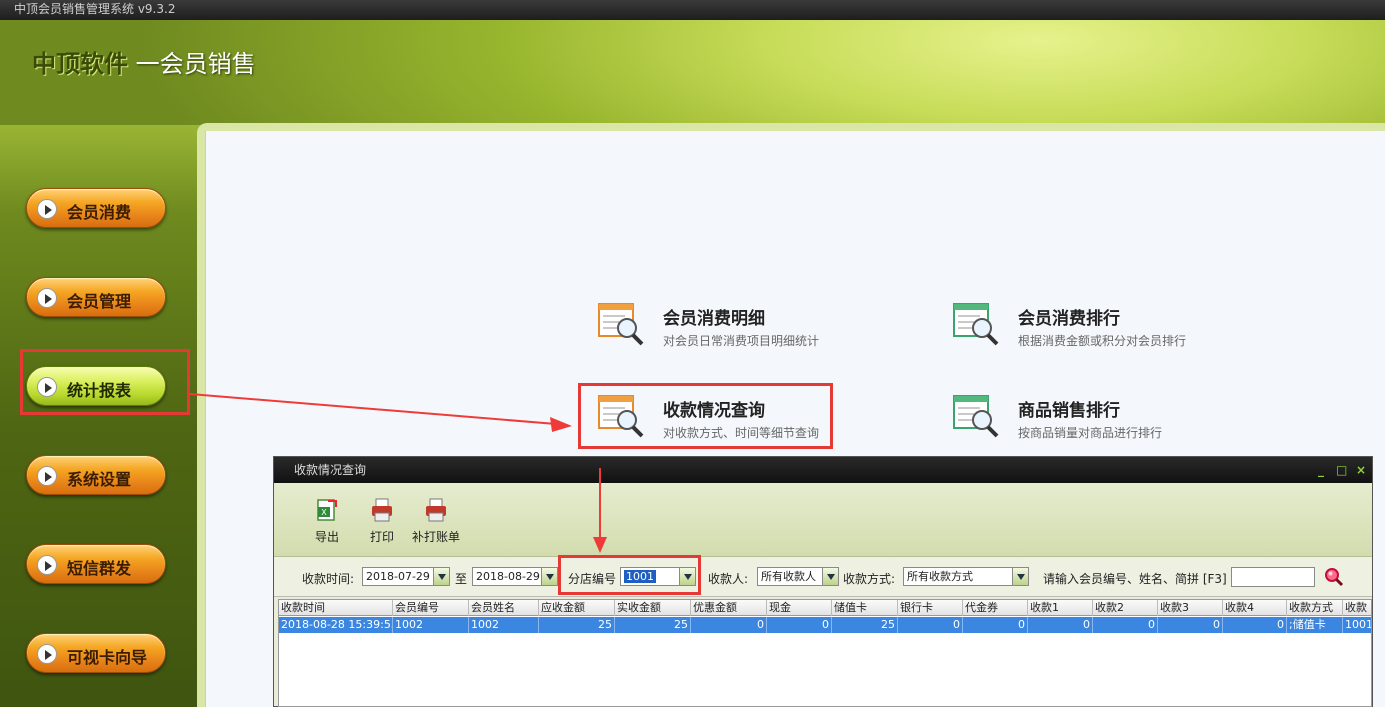  I want to click on cell-bank-card: 0, so click(930, 625).